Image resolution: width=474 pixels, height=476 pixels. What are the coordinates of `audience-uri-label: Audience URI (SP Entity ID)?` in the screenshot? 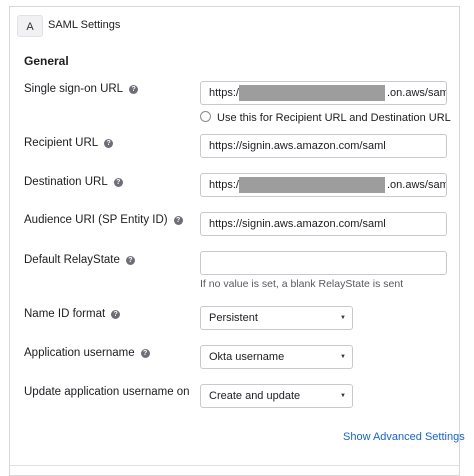 It's located at (103, 220).